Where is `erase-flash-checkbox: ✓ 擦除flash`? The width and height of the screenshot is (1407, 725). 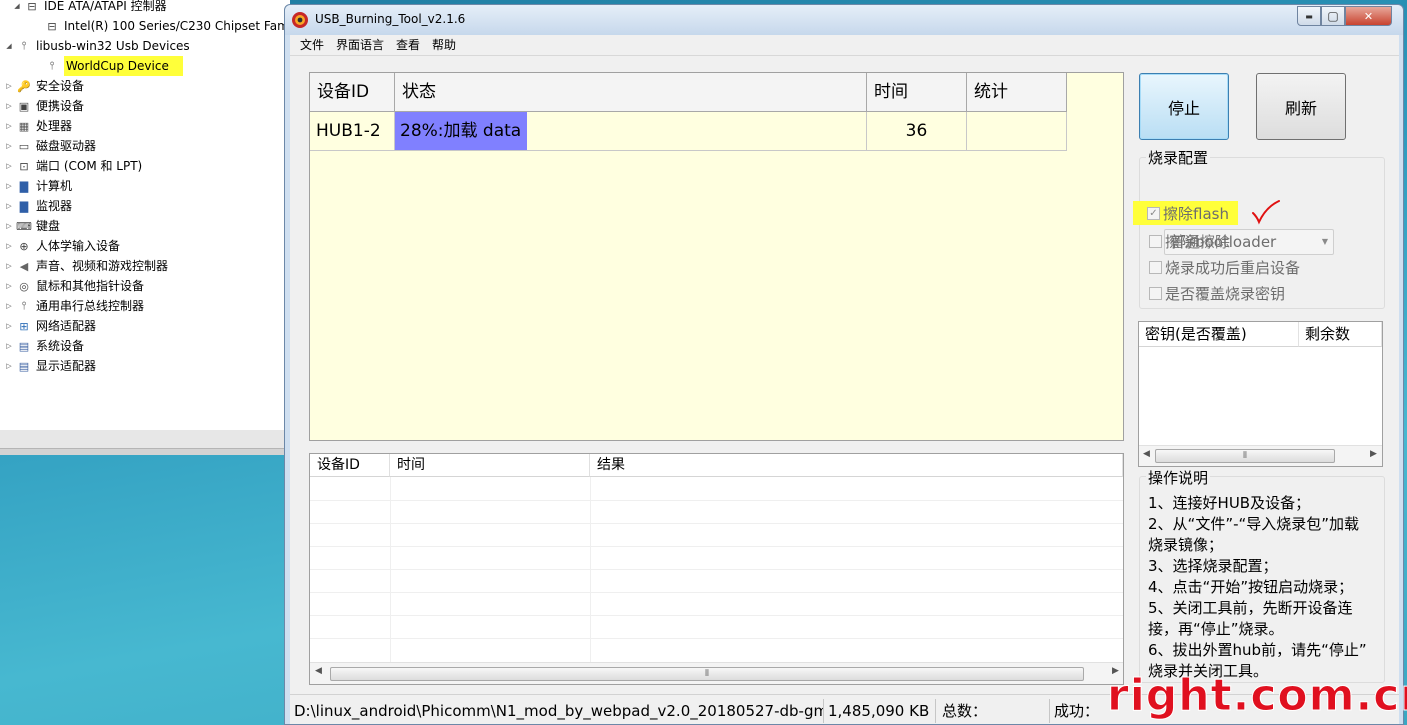
erase-flash-checkbox: ✓ 擦除flash is located at coordinates (1185, 213).